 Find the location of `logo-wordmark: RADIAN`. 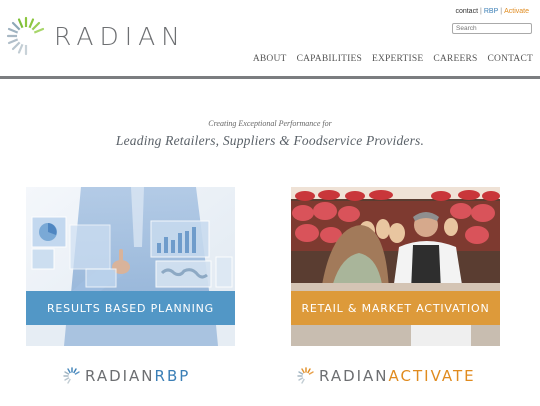

logo-wordmark: RADIAN is located at coordinates (120, 36).